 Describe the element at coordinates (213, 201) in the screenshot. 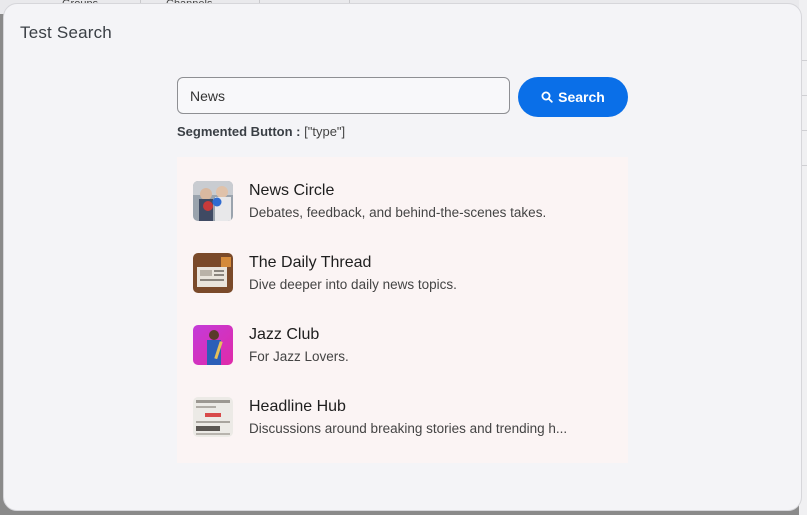

I see `news-circle-thumbnail` at that location.